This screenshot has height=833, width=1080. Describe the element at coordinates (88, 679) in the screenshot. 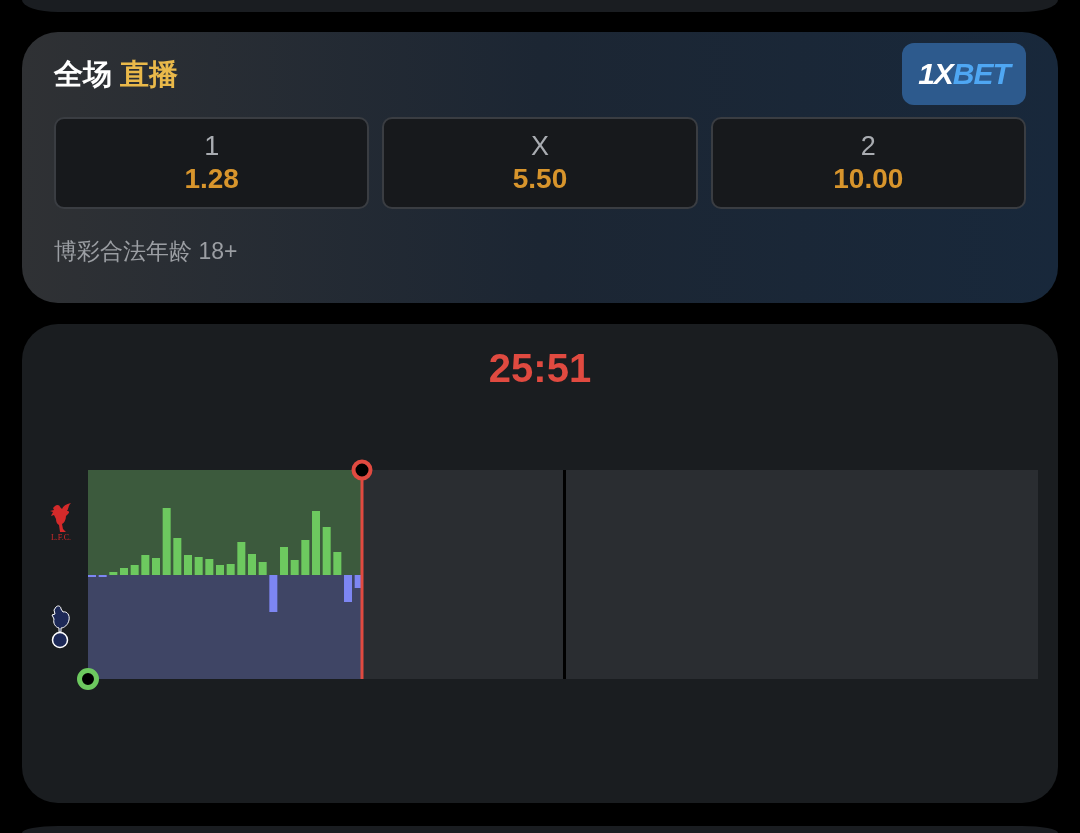

I see `start-ring-icon` at that location.